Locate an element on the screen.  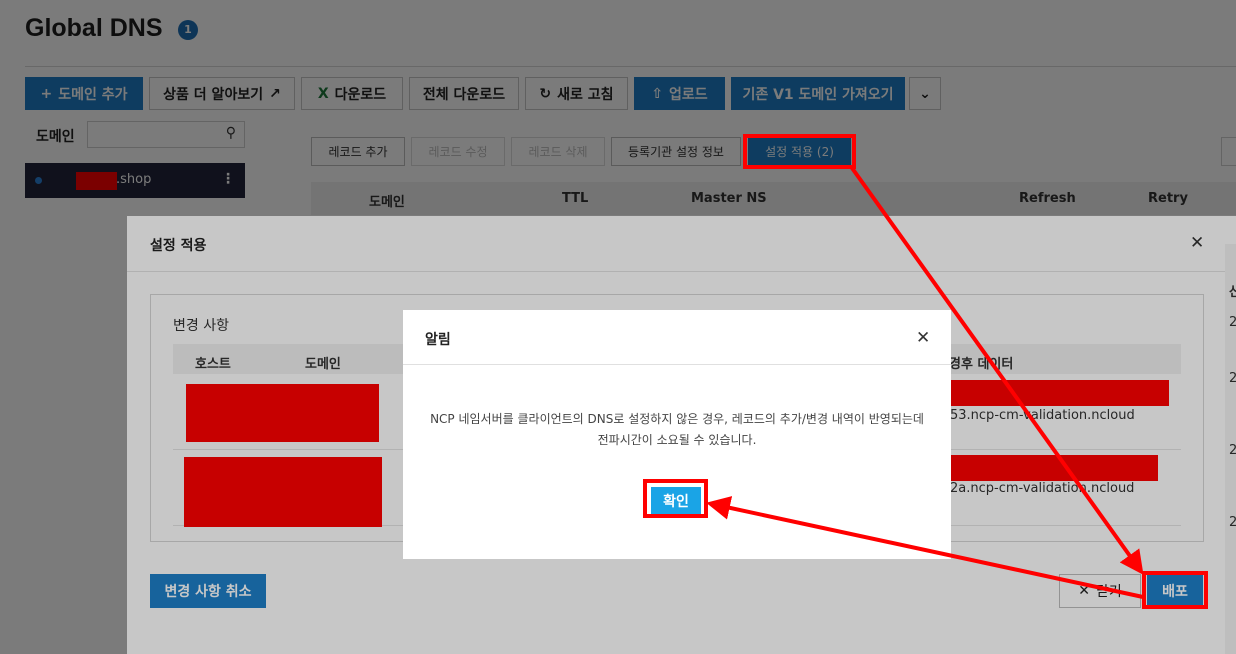
close-icon: ✕ is located at coordinates (923, 338).